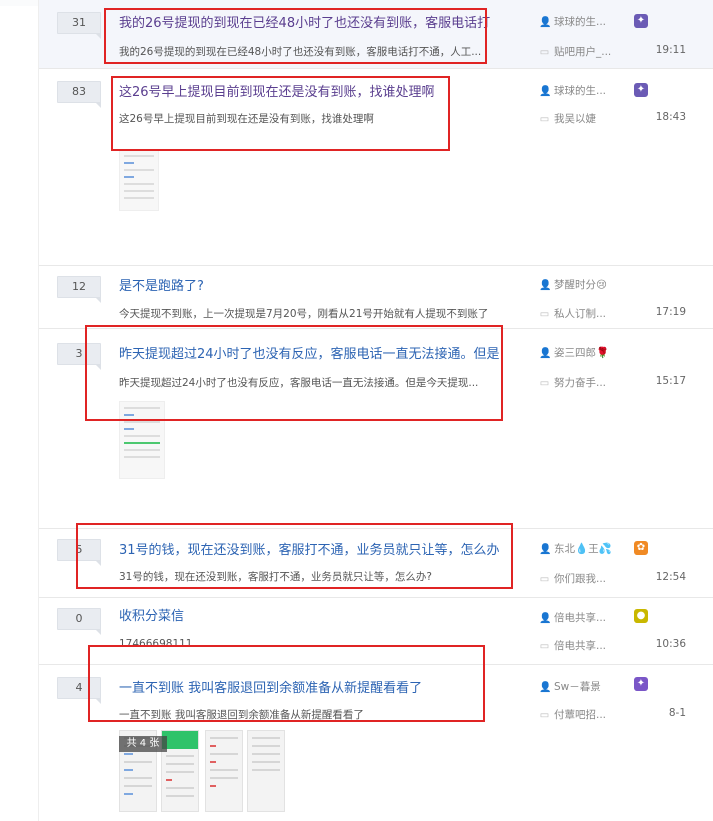 The image size is (713, 821). I want to click on thread-title: 昨天提现超过24小时了也没有反应，客服电话一直无法接通。但是, so click(309, 352).